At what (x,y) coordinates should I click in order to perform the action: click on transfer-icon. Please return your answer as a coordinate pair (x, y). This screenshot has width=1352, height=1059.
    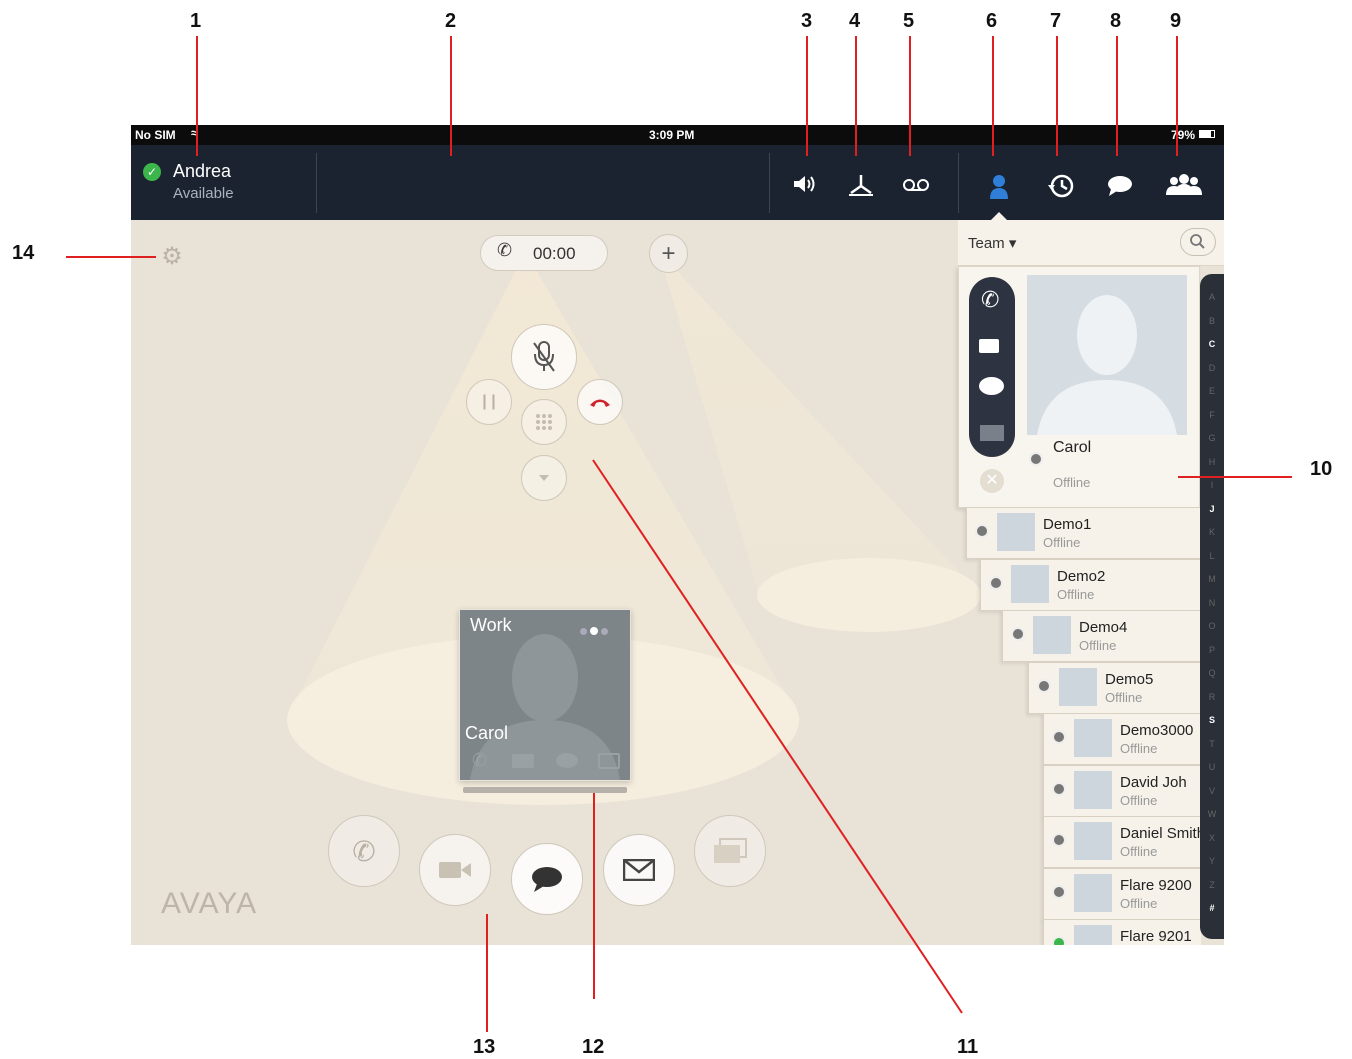
    Looking at the image, I should click on (861, 188).